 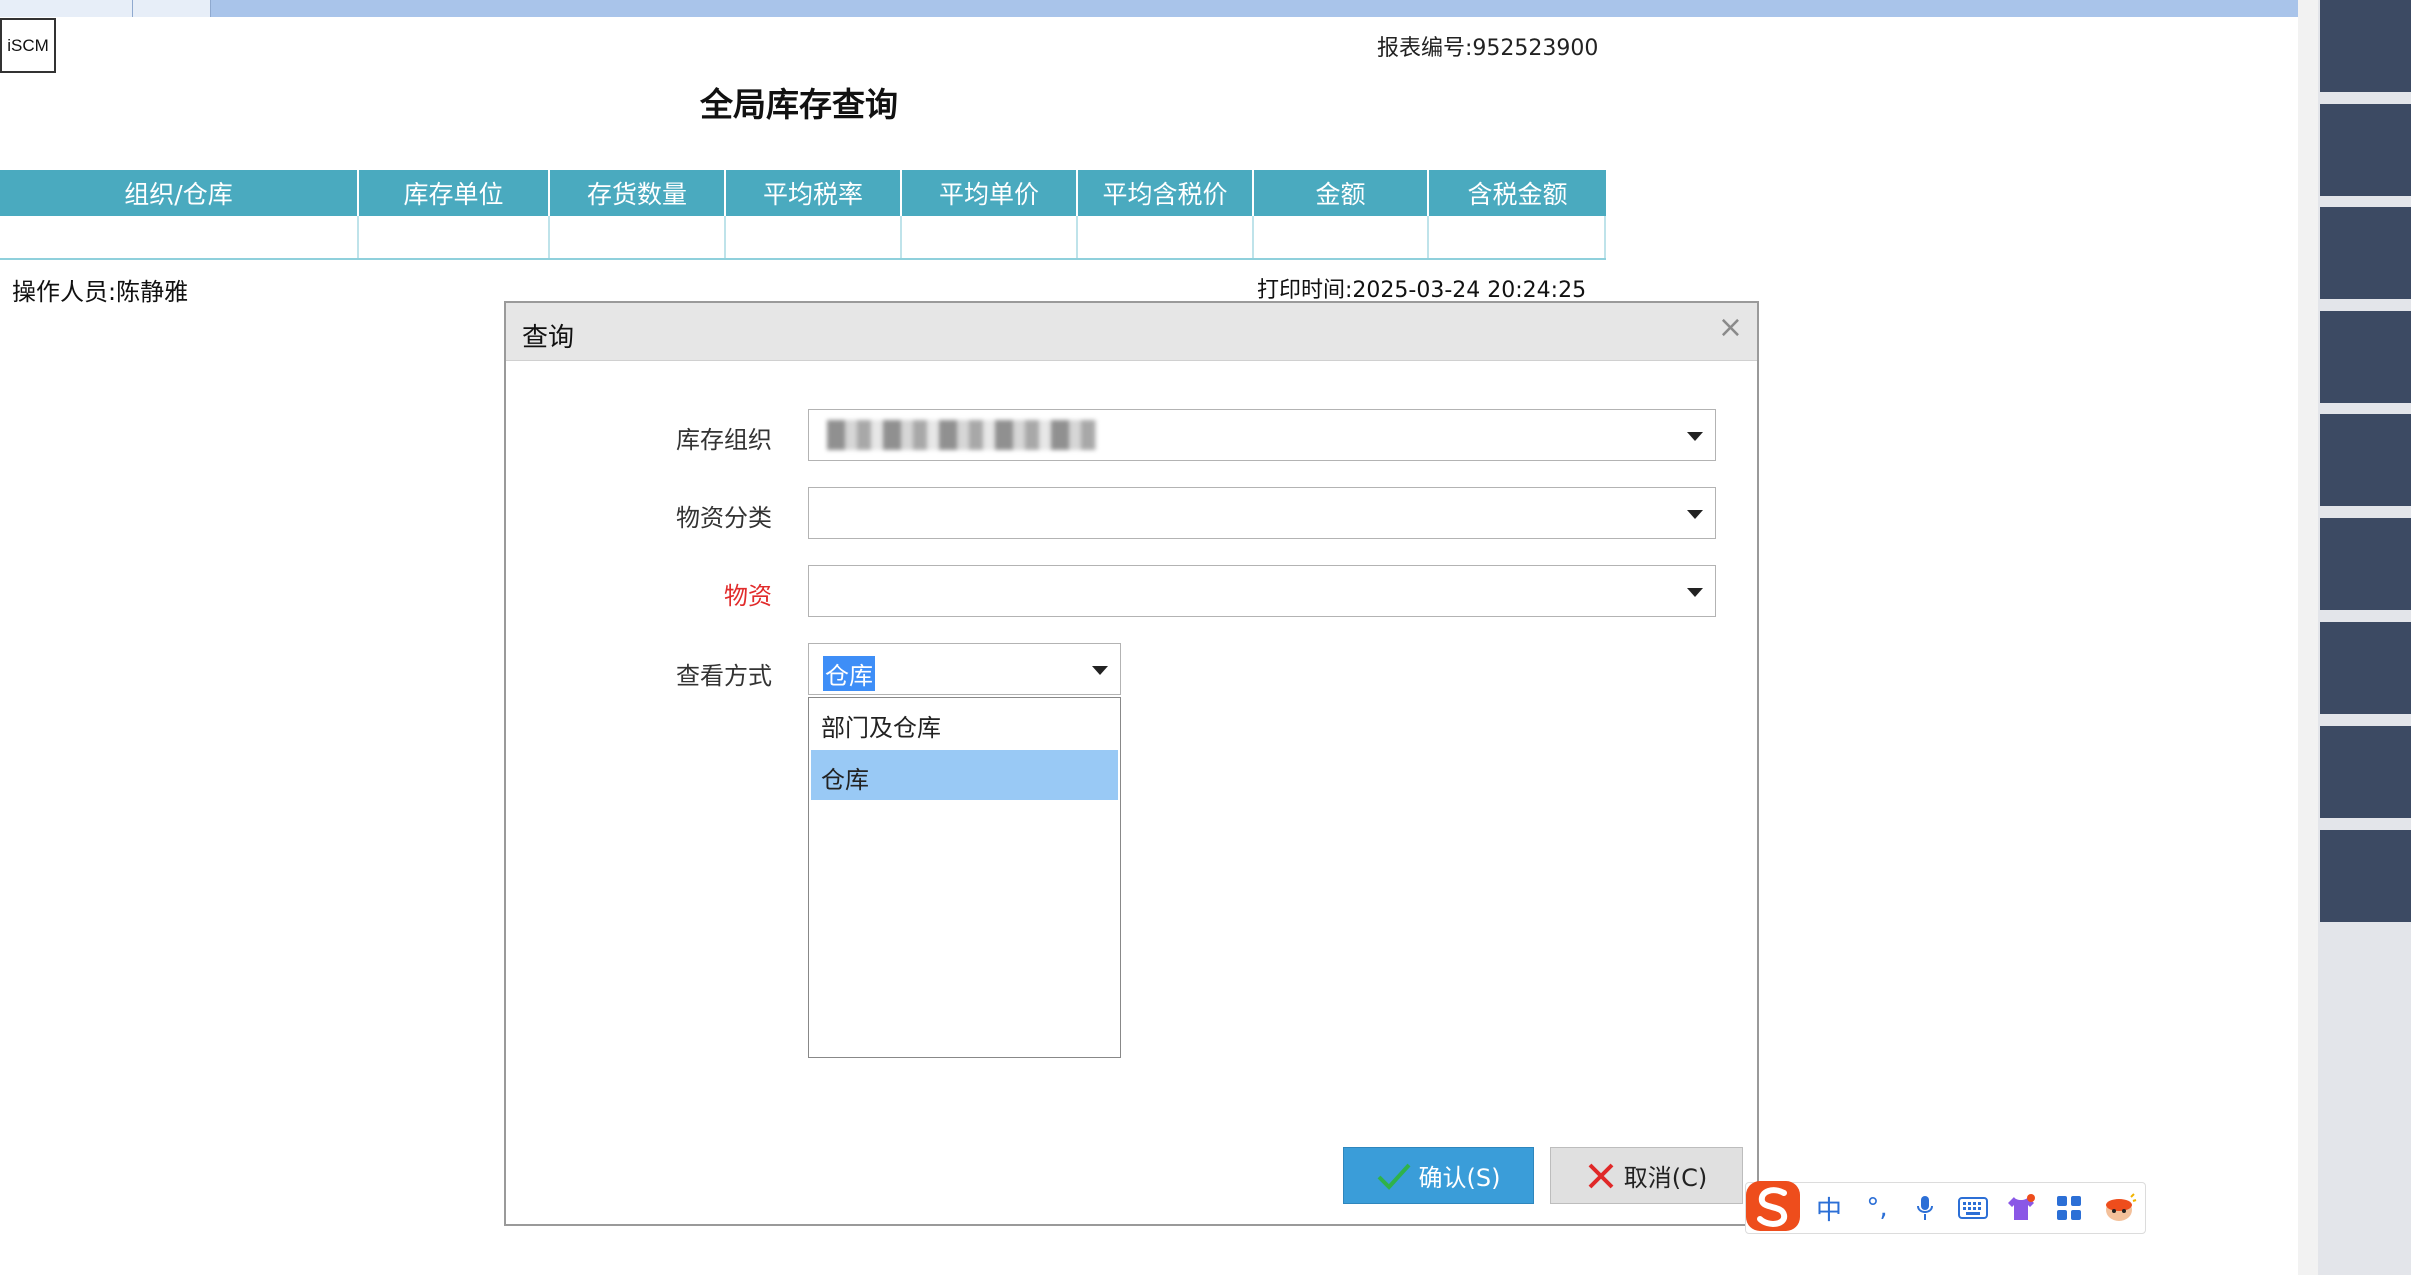 What do you see at coordinates (1601, 1175) in the screenshot?
I see `close-x-icon` at bounding box center [1601, 1175].